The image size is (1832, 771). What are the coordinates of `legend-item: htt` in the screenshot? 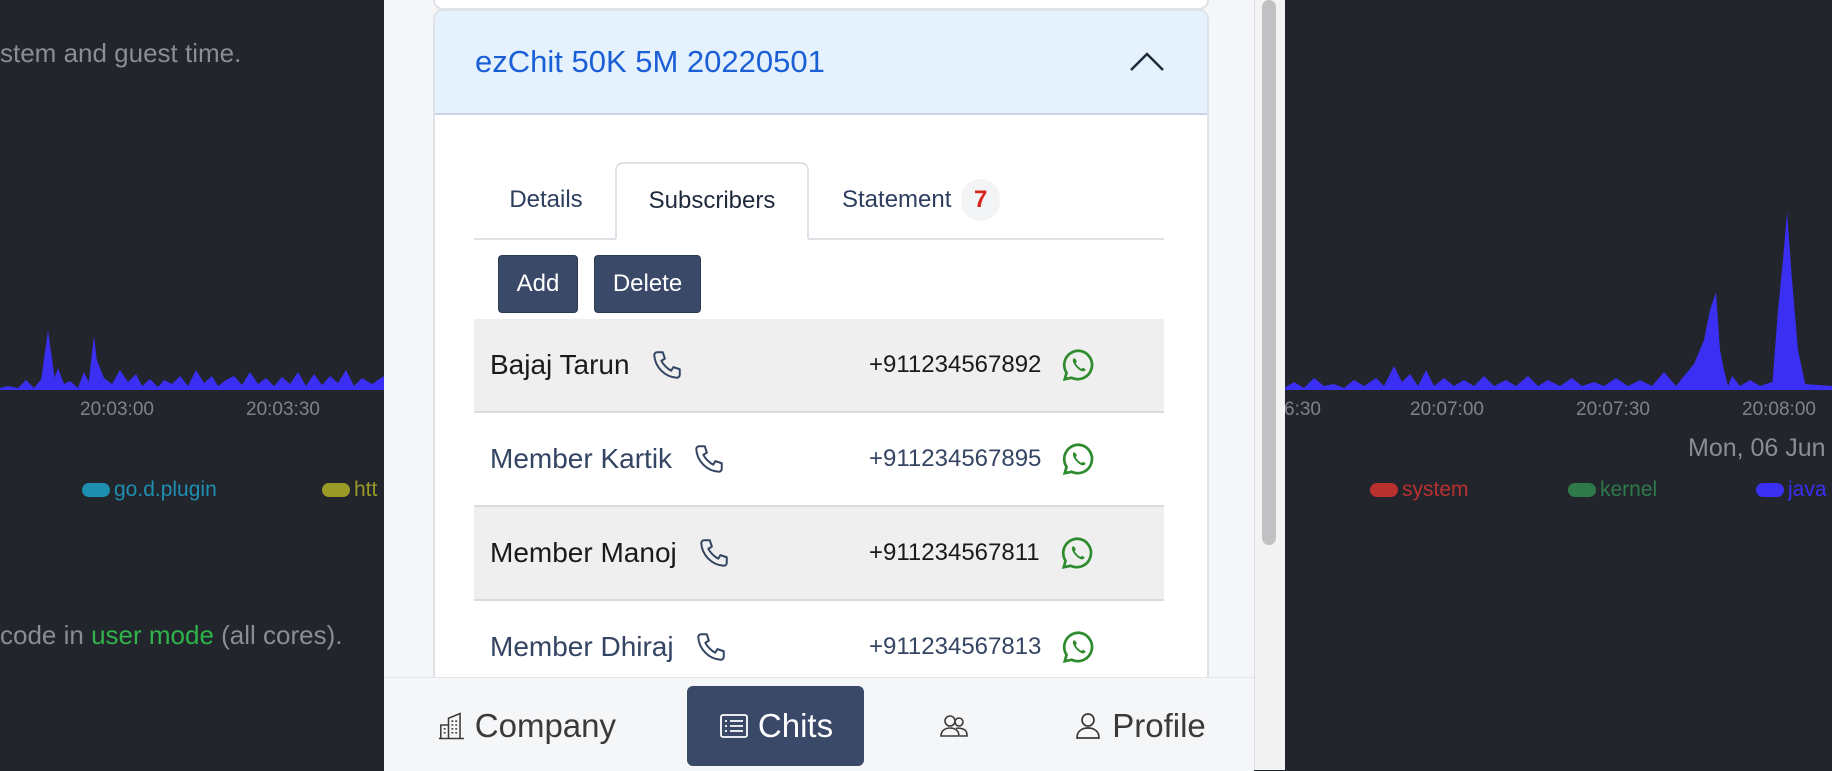 It's located at (349, 490).